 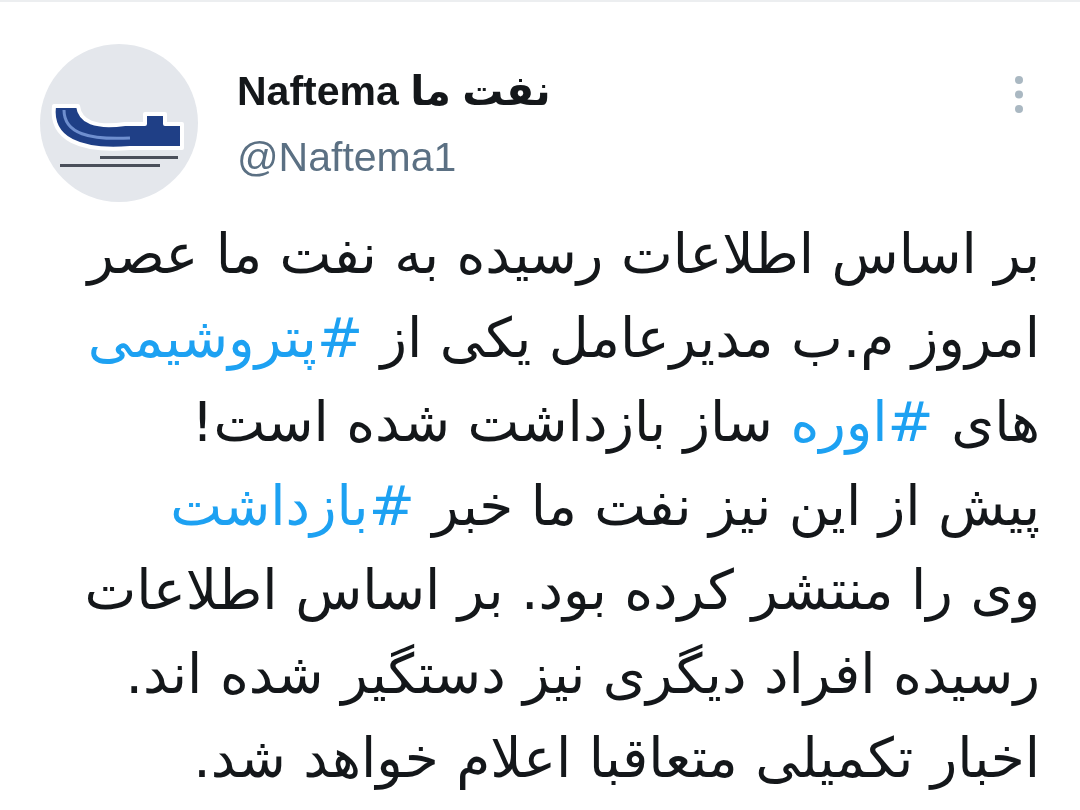 I want to click on tweet-text-line: رسیده افراد دیگری نیز دستگیر شده اند., so click(x=582, y=674).